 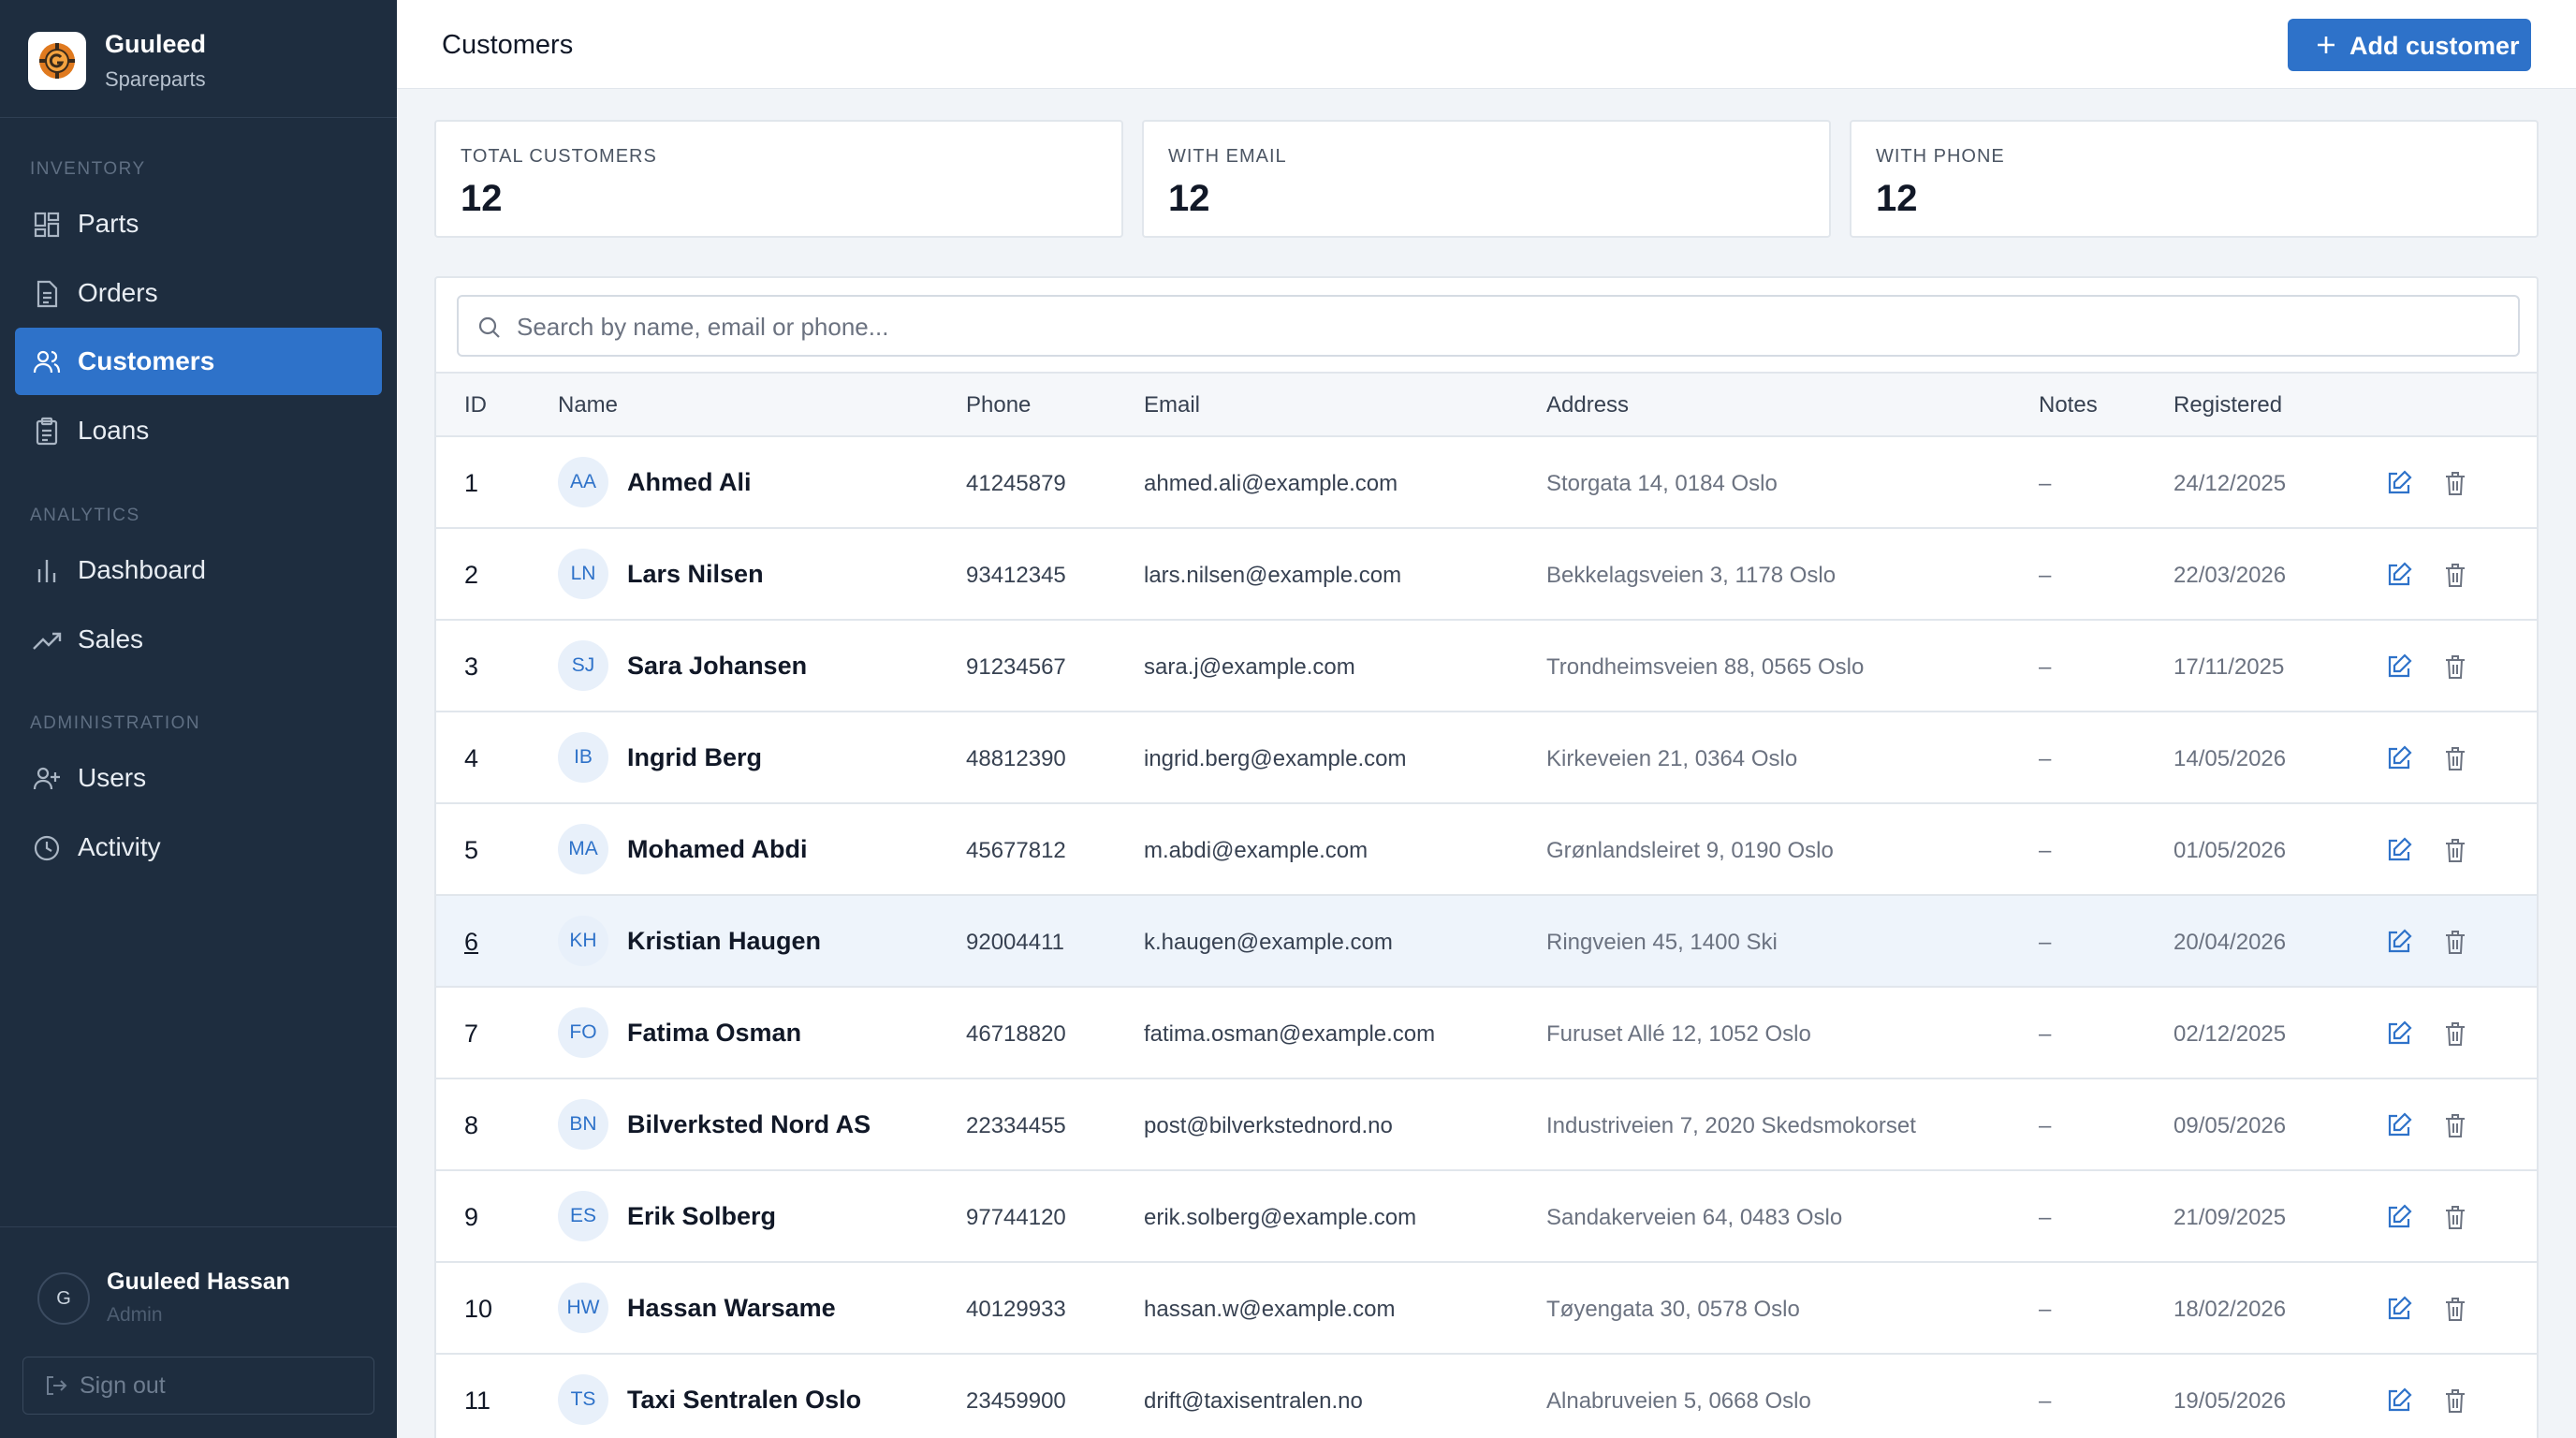 I want to click on customer-name: Fatima Osman, so click(x=714, y=1033).